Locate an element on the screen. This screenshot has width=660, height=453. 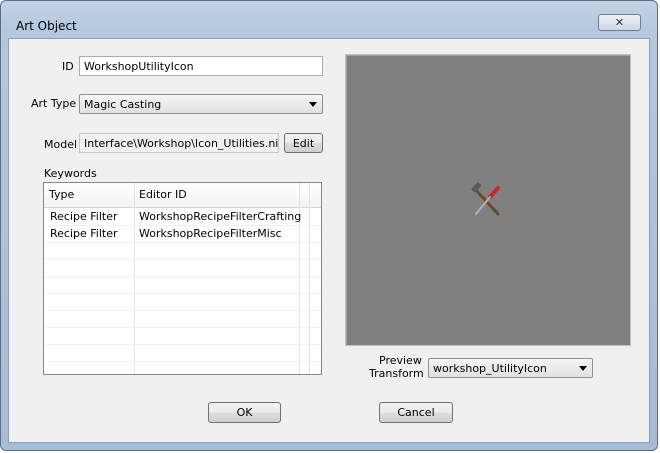
model-path-field: Interface\Workshop\Icon_Utilities.nif is located at coordinates (179, 143).